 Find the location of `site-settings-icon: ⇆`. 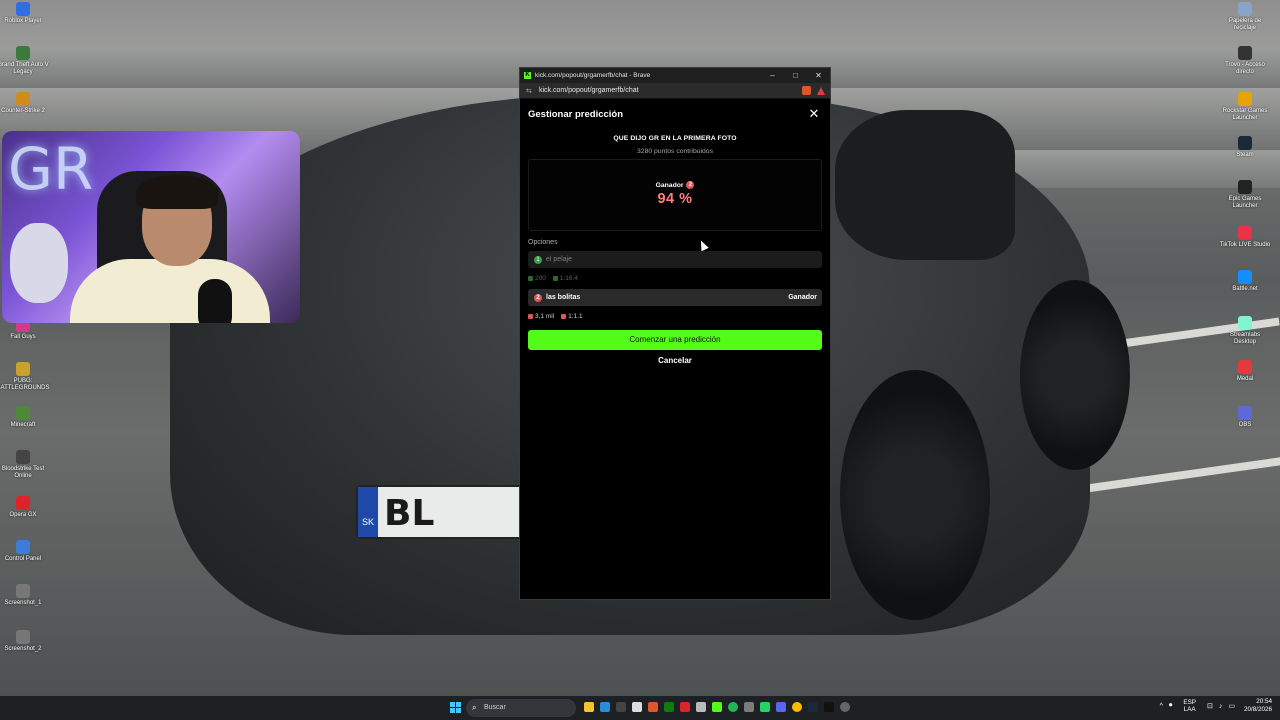

site-settings-icon: ⇆ is located at coordinates (531, 91).